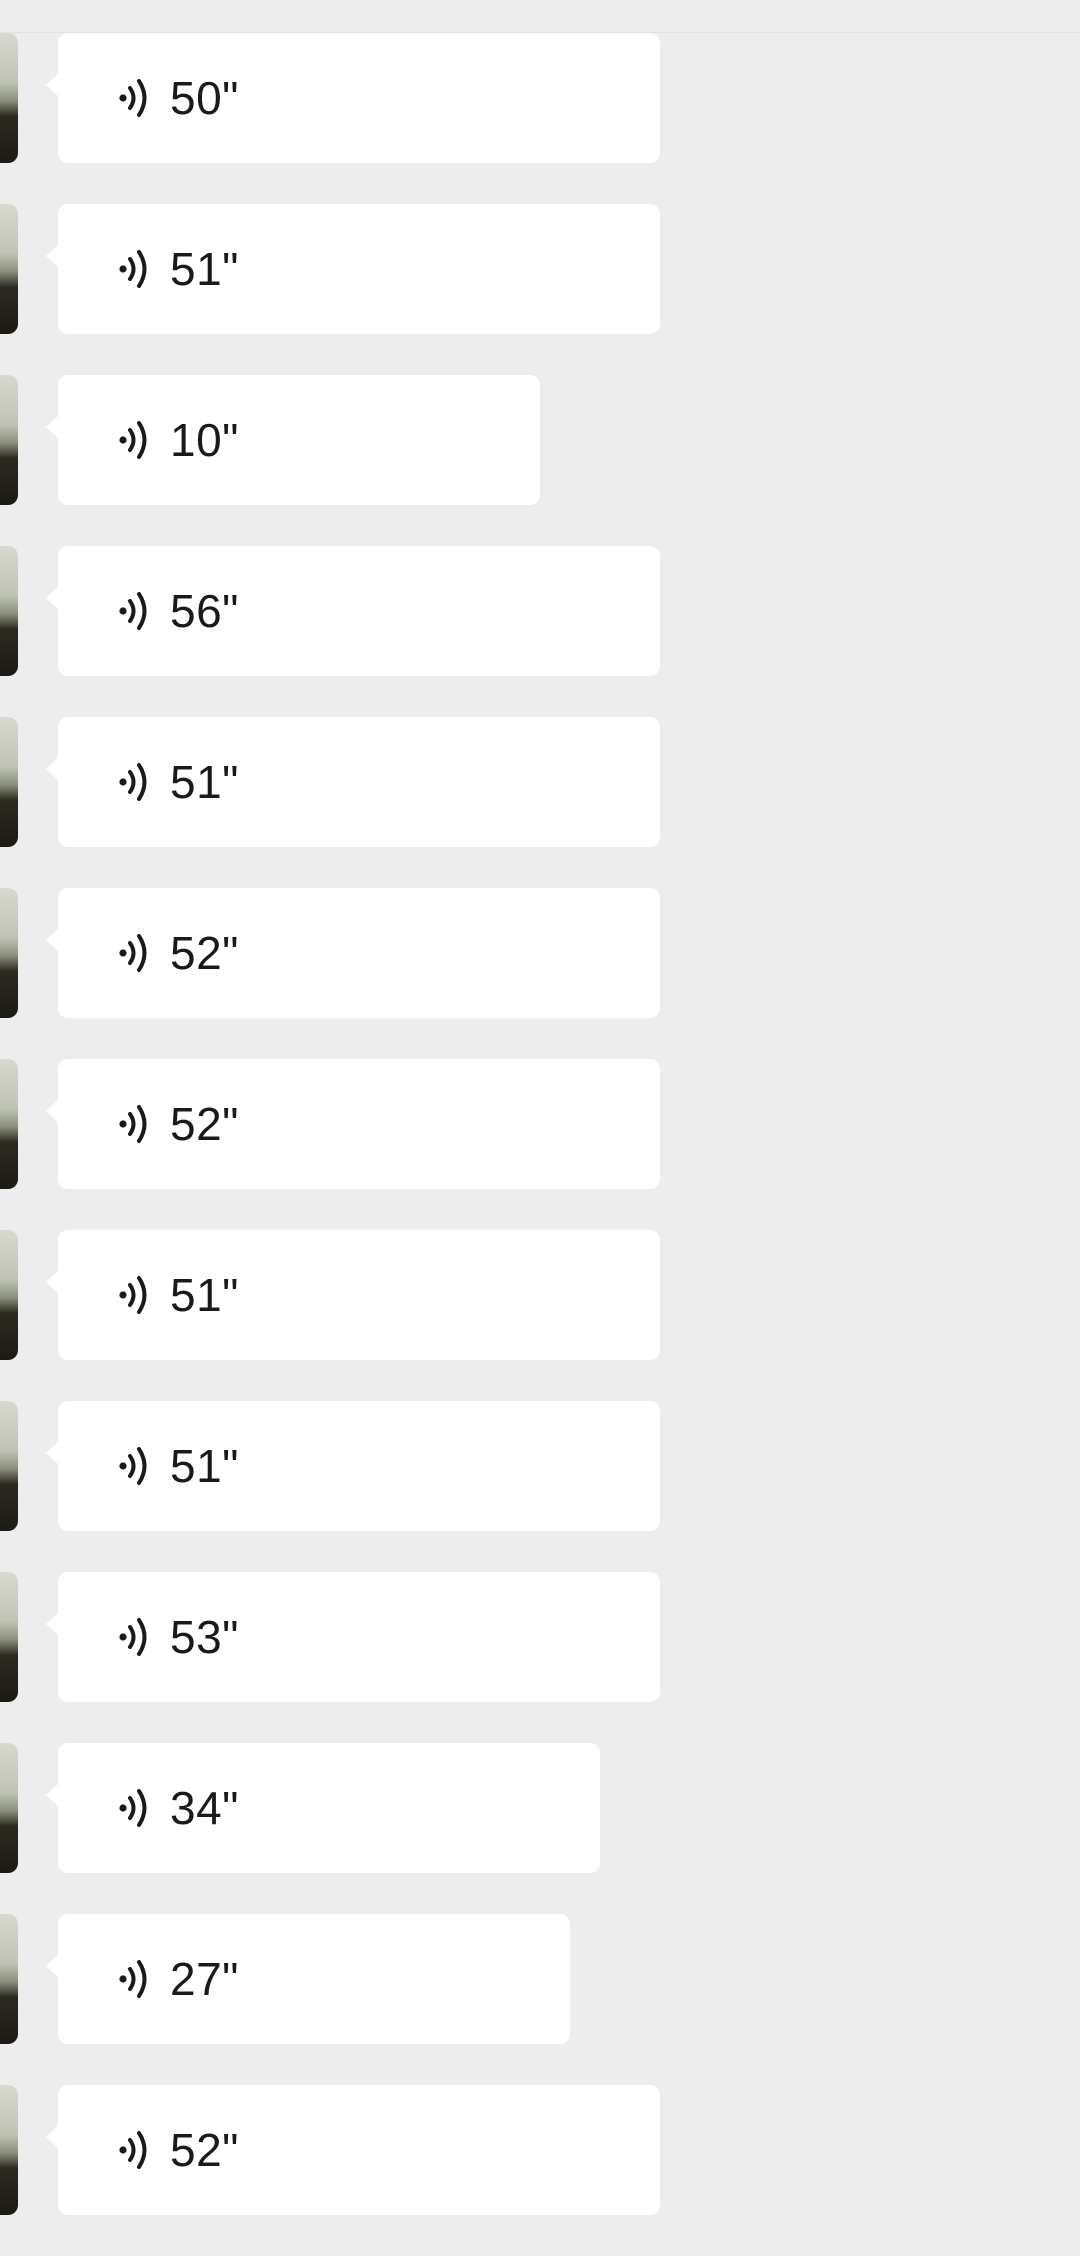 This screenshot has width=1080, height=2256. I want to click on voice-message-row: 27", so click(540, 1999).